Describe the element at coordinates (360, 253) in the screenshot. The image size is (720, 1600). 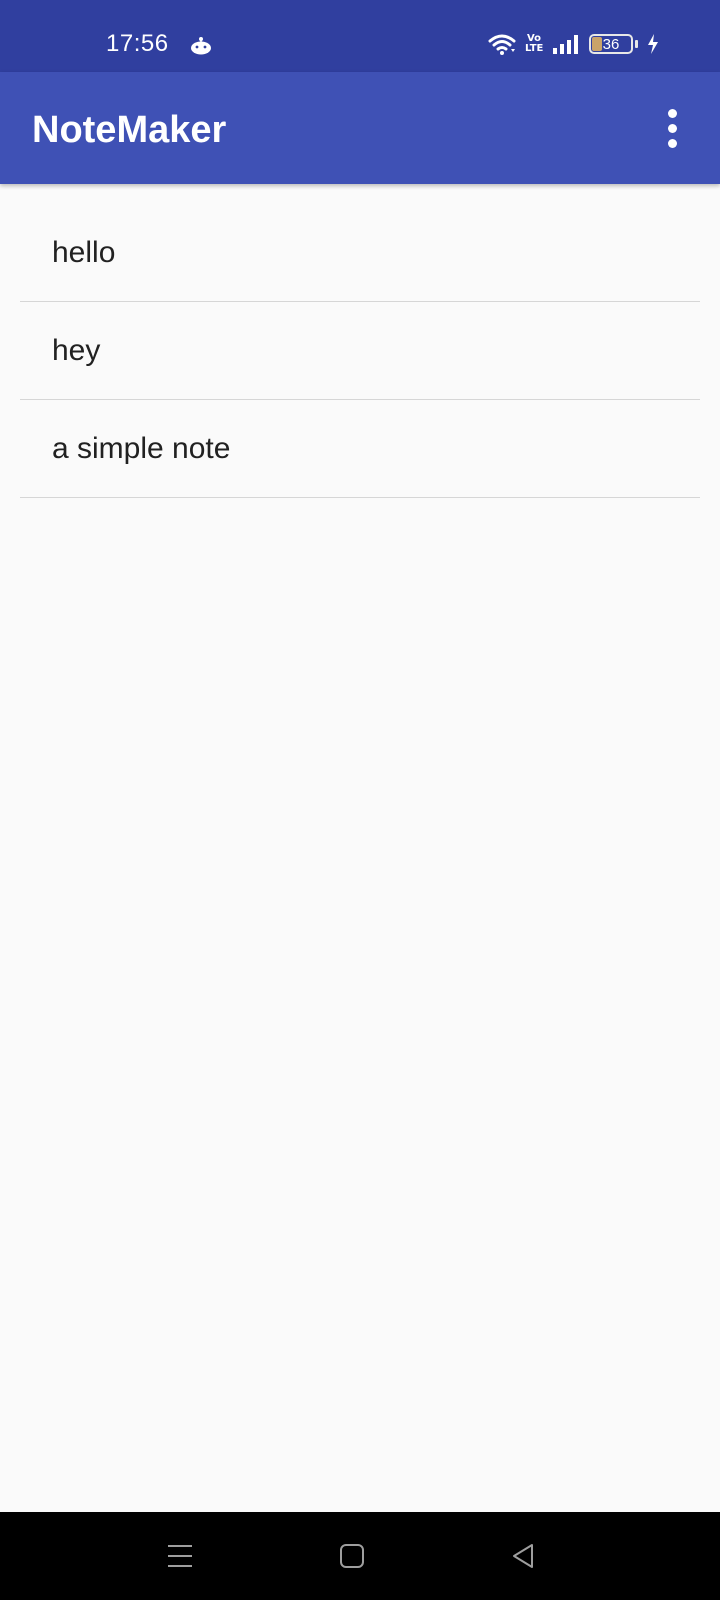
I see `note-list-item: hello` at that location.